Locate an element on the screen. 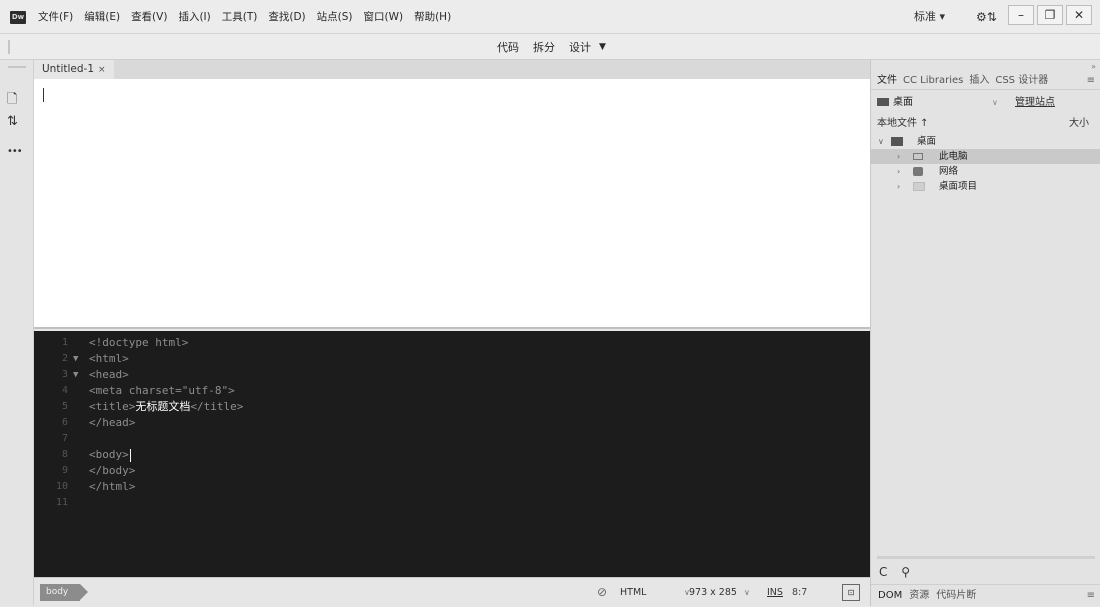 This screenshot has width=1100, height=607. body-tag: <body> is located at coordinates (109, 454).